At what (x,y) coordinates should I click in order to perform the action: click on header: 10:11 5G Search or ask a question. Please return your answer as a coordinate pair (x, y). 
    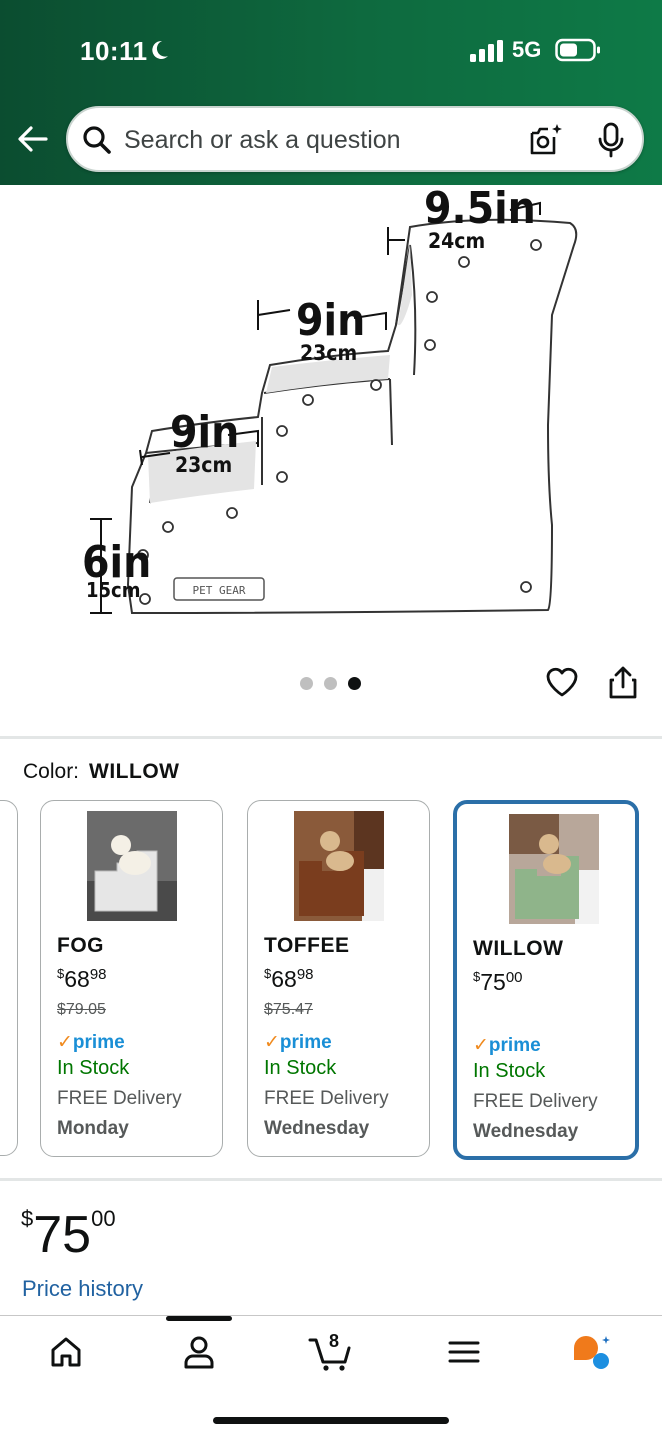
    Looking at the image, I should click on (331, 92).